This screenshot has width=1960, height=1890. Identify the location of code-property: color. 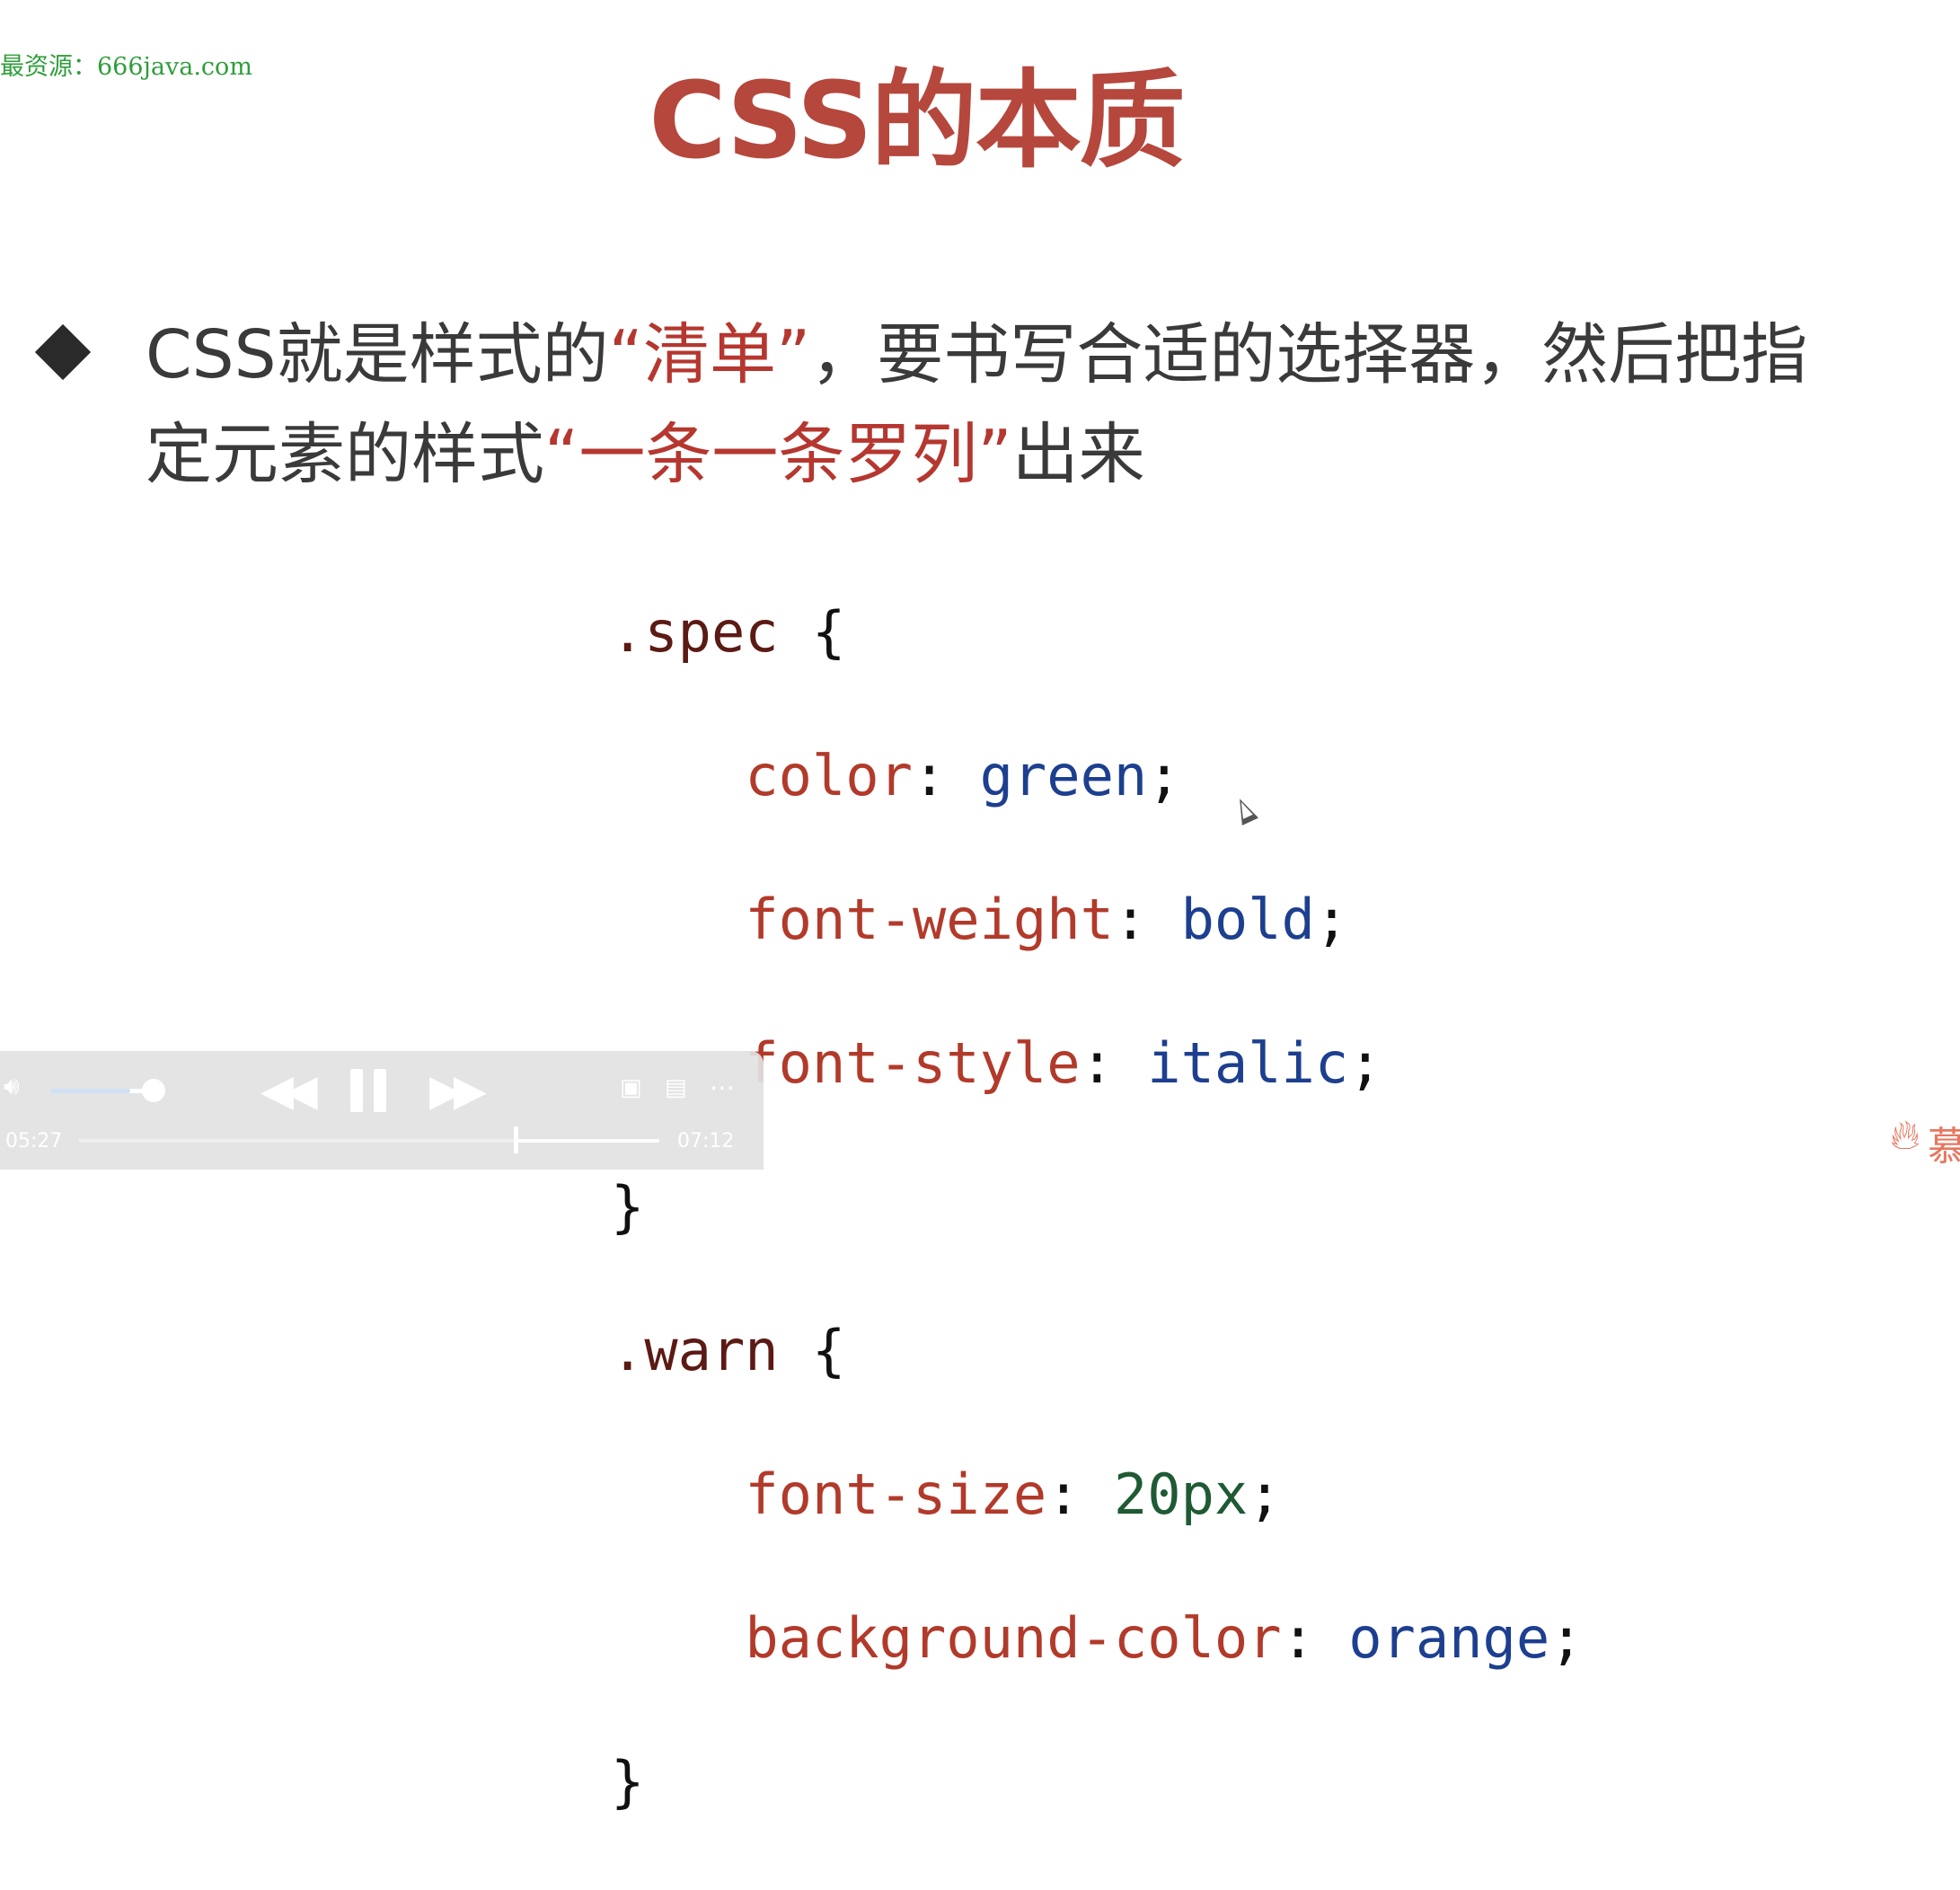
(829, 775).